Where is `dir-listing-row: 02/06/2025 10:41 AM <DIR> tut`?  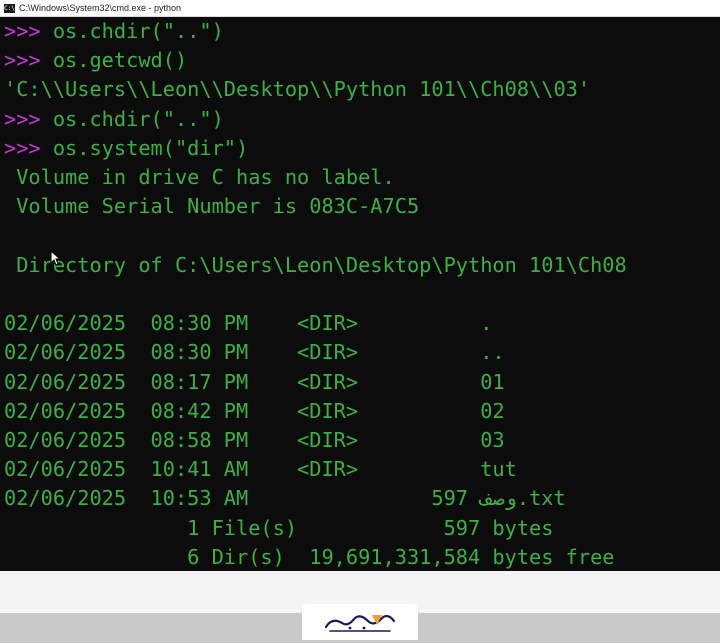
dir-listing-row: 02/06/2025 10:41 AM <DIR> tut is located at coordinates (260, 469).